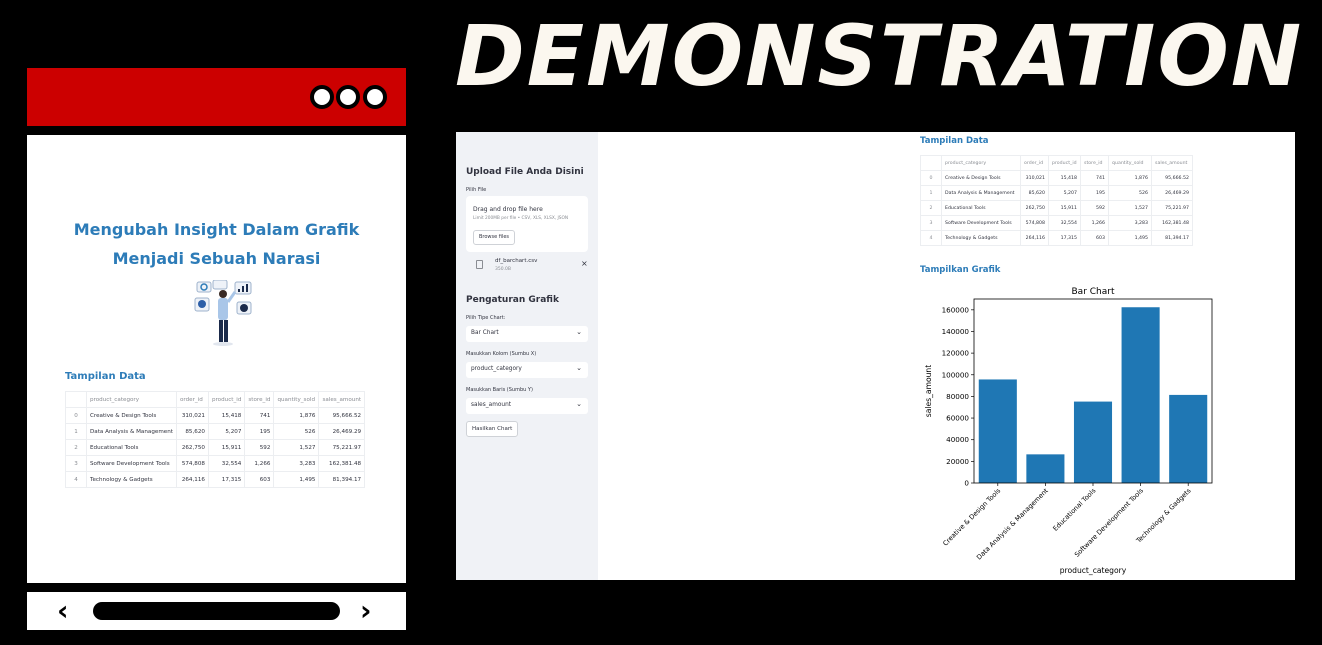 The image size is (1322, 645). What do you see at coordinates (223, 313) in the screenshot?
I see `presenter-illustration-icon` at bounding box center [223, 313].